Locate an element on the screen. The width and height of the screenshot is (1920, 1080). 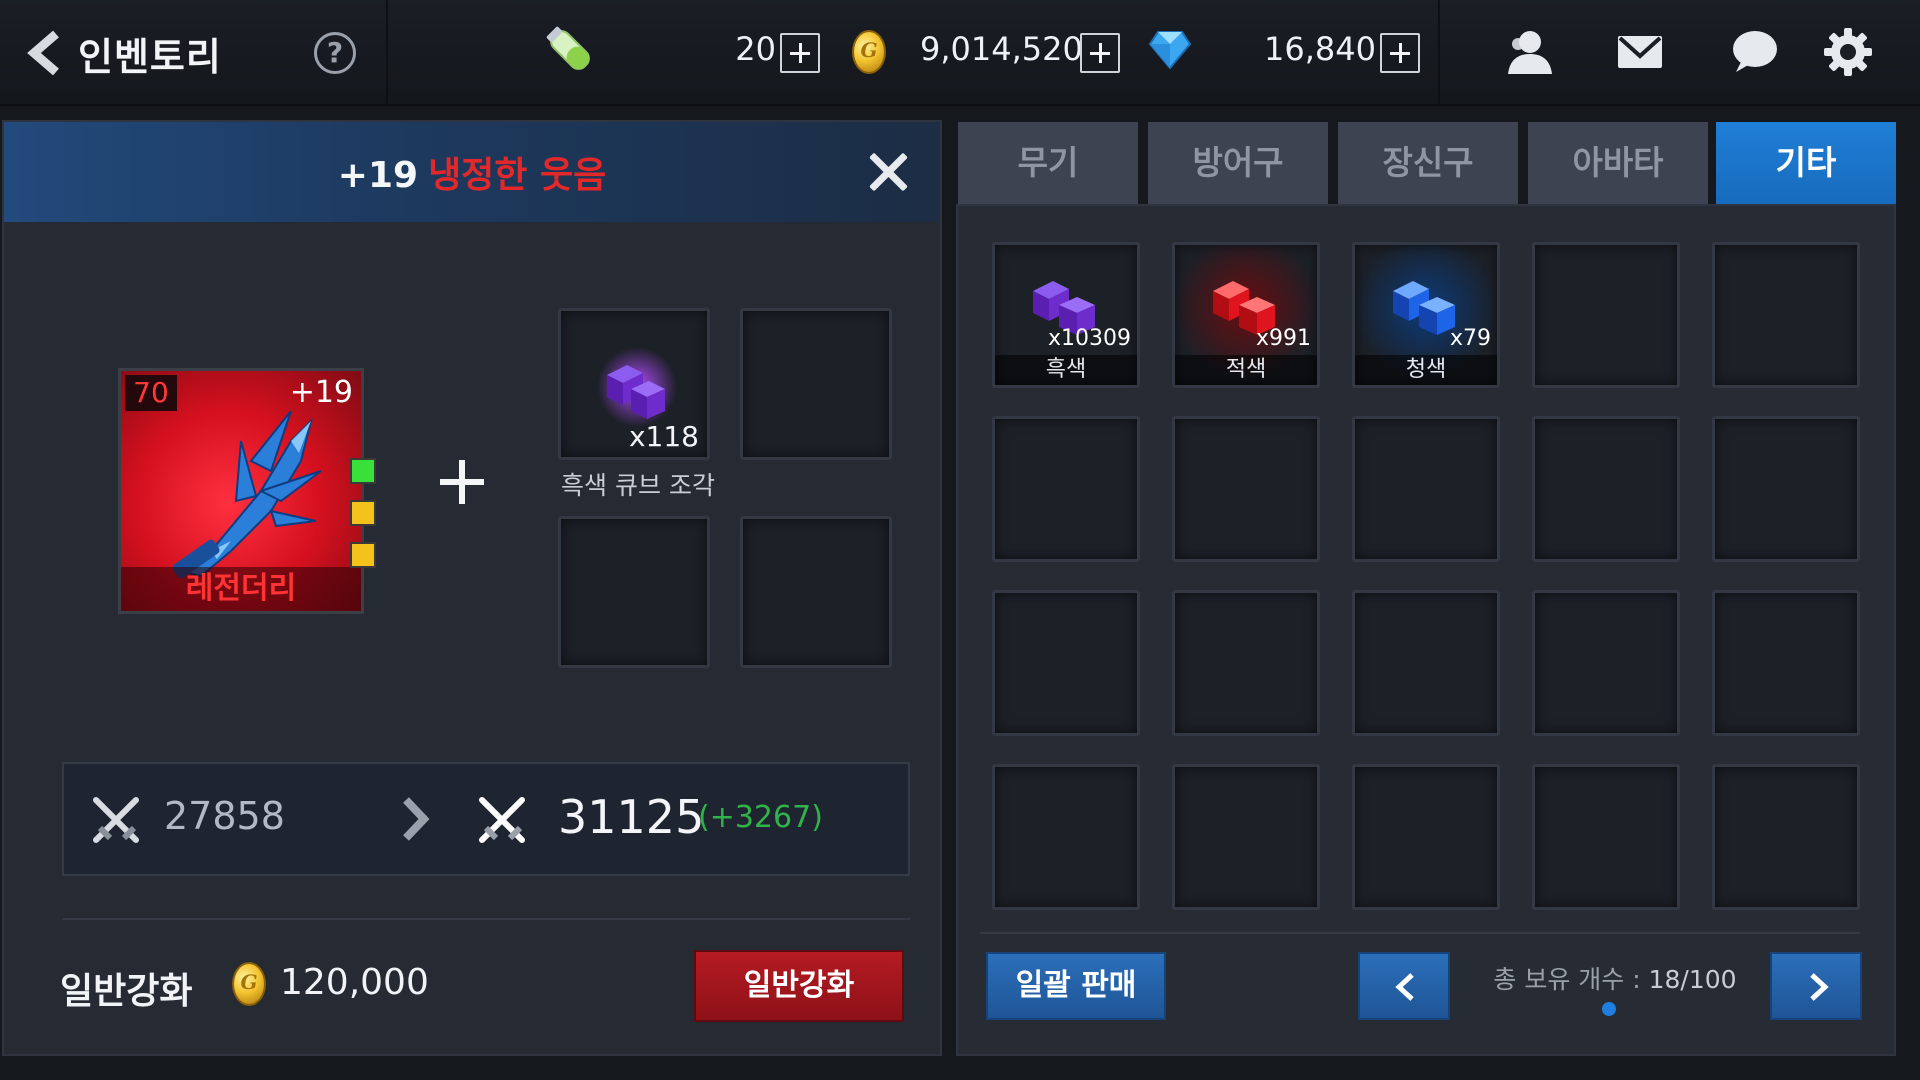
total-count-label: 총 보유 개수 : 18/100 is located at coordinates (1615, 978).